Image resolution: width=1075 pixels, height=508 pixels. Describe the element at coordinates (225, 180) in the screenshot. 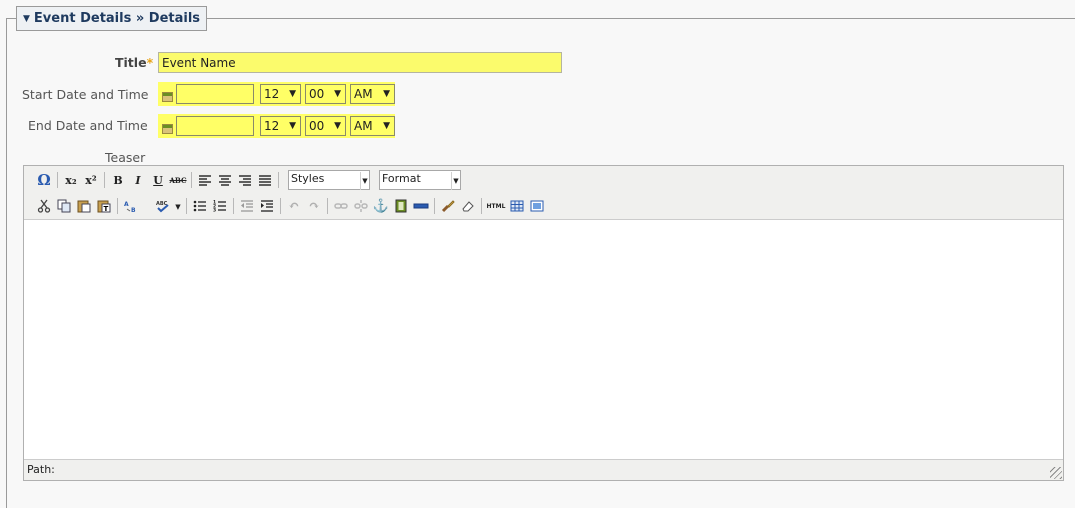

I see `align-center-icon` at that location.